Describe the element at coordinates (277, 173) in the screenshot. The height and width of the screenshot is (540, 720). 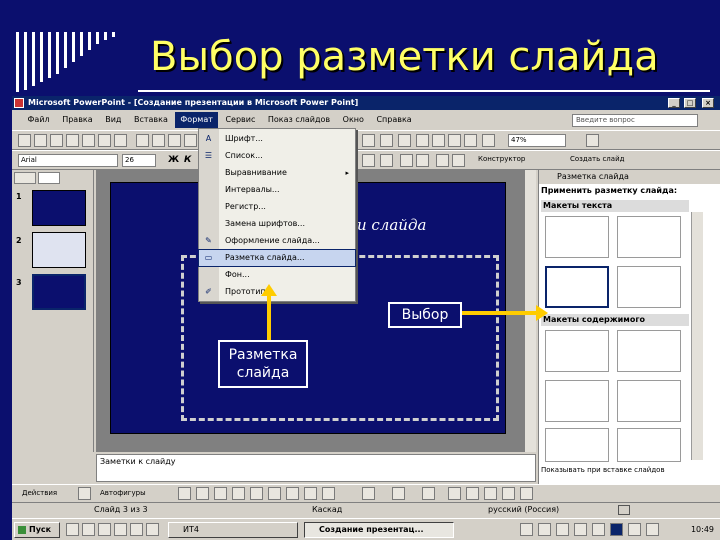
I see `menu-item-alignment: Выравнивание ▸` at that location.